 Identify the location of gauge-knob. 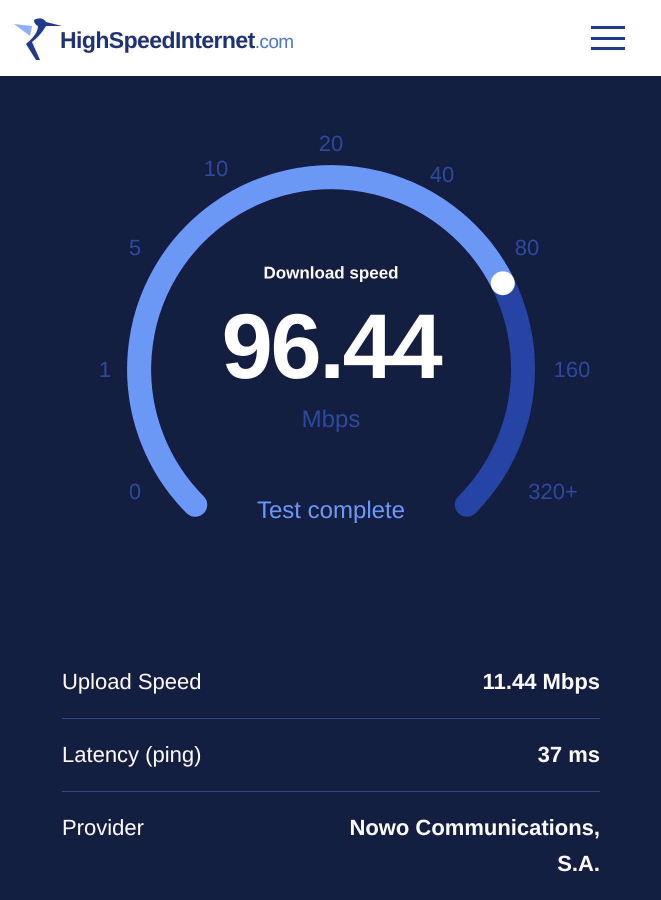
(502, 283).